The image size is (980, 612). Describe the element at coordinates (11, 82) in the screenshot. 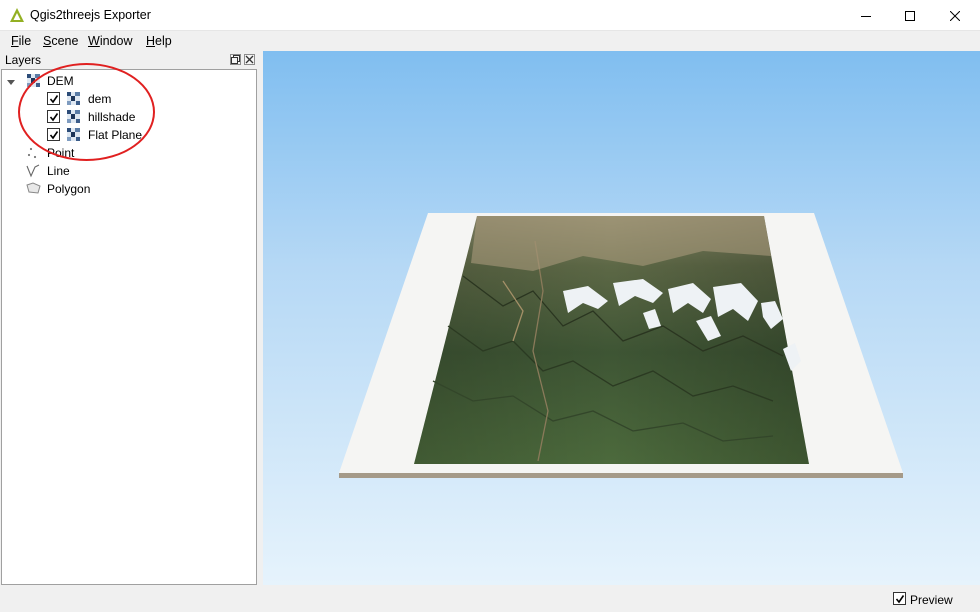

I see `expand-arrow-icon` at that location.